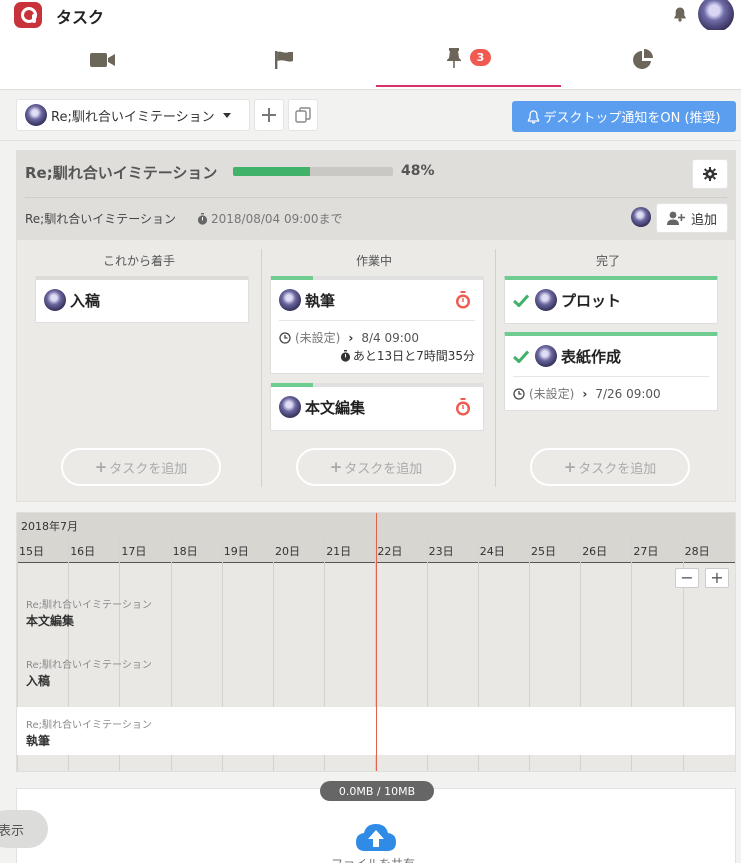 This screenshot has width=741, height=863. I want to click on project-select: Re;馴れ合いイミテーション, so click(133, 115).